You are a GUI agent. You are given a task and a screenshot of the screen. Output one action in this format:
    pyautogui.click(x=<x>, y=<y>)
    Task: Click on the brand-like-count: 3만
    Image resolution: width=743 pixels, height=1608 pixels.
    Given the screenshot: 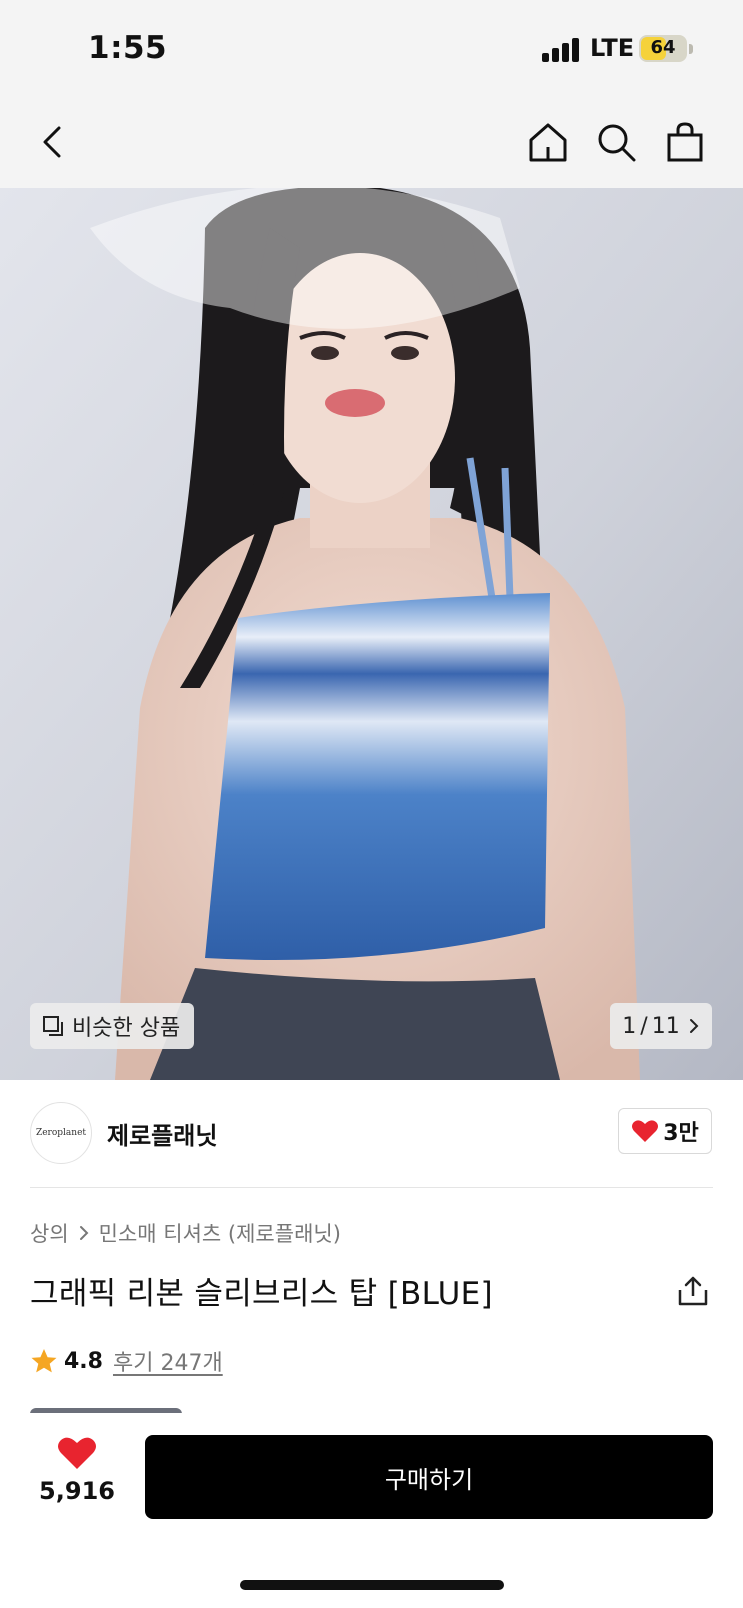 What is the action you would take?
    pyautogui.click(x=681, y=1133)
    